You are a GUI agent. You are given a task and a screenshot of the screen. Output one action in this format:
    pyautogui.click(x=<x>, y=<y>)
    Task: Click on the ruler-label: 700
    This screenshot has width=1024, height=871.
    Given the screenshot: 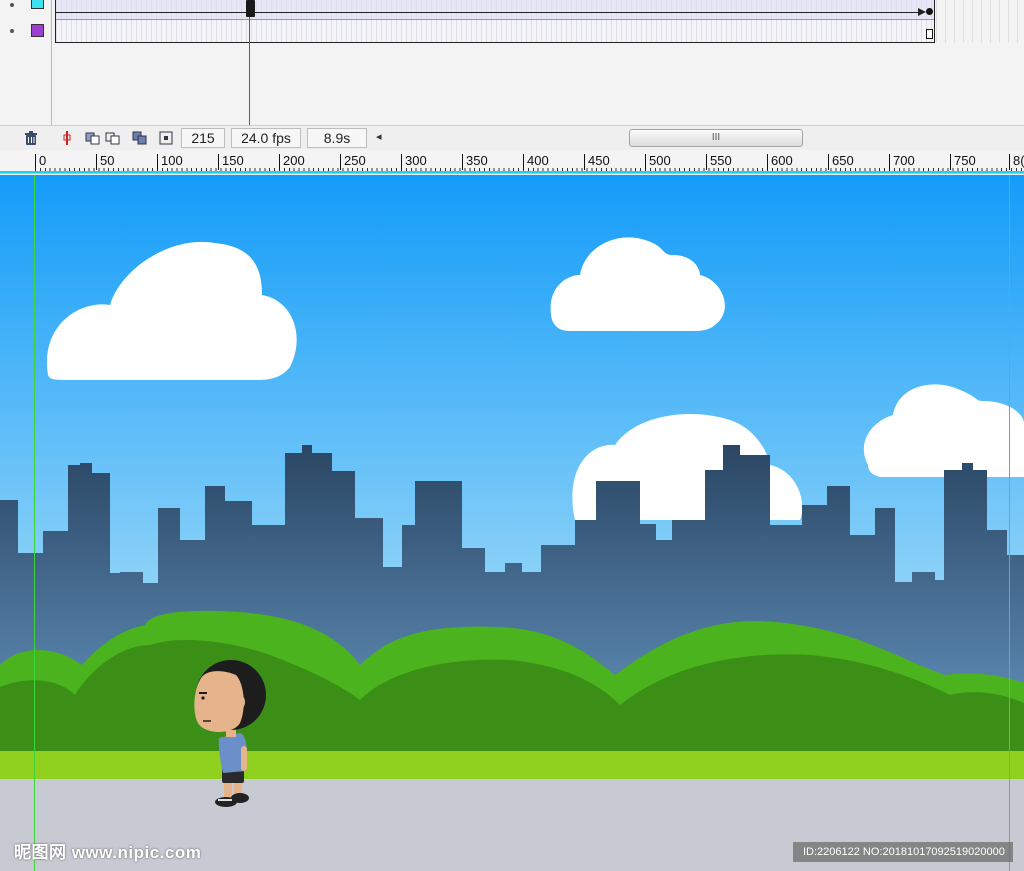 What is the action you would take?
    pyautogui.click(x=902, y=162)
    